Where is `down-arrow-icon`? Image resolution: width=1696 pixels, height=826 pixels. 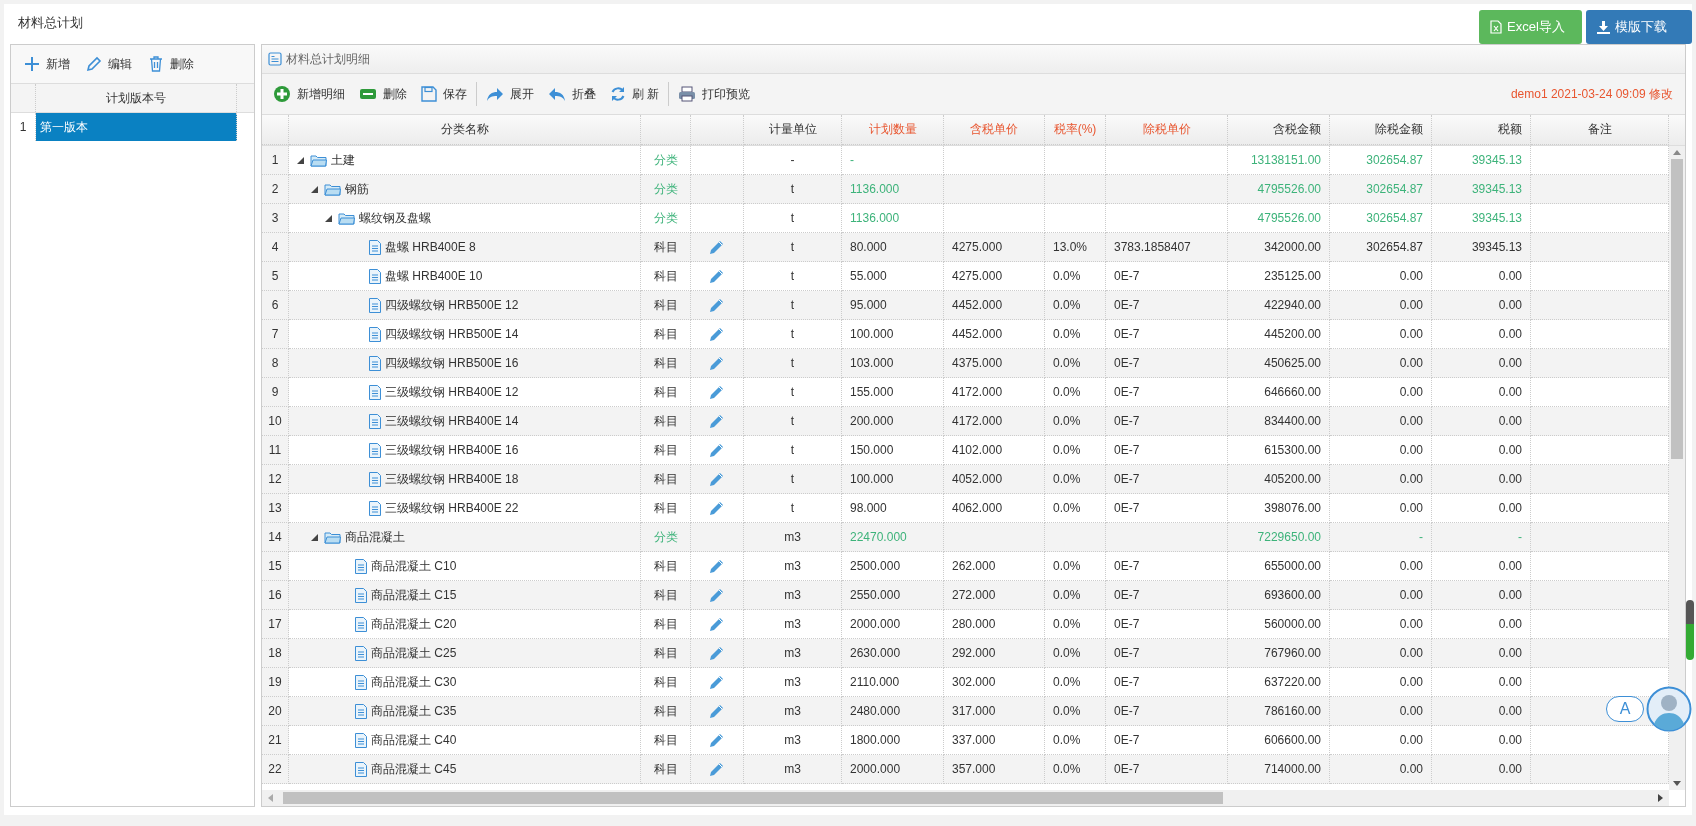 down-arrow-icon is located at coordinates (1677, 783).